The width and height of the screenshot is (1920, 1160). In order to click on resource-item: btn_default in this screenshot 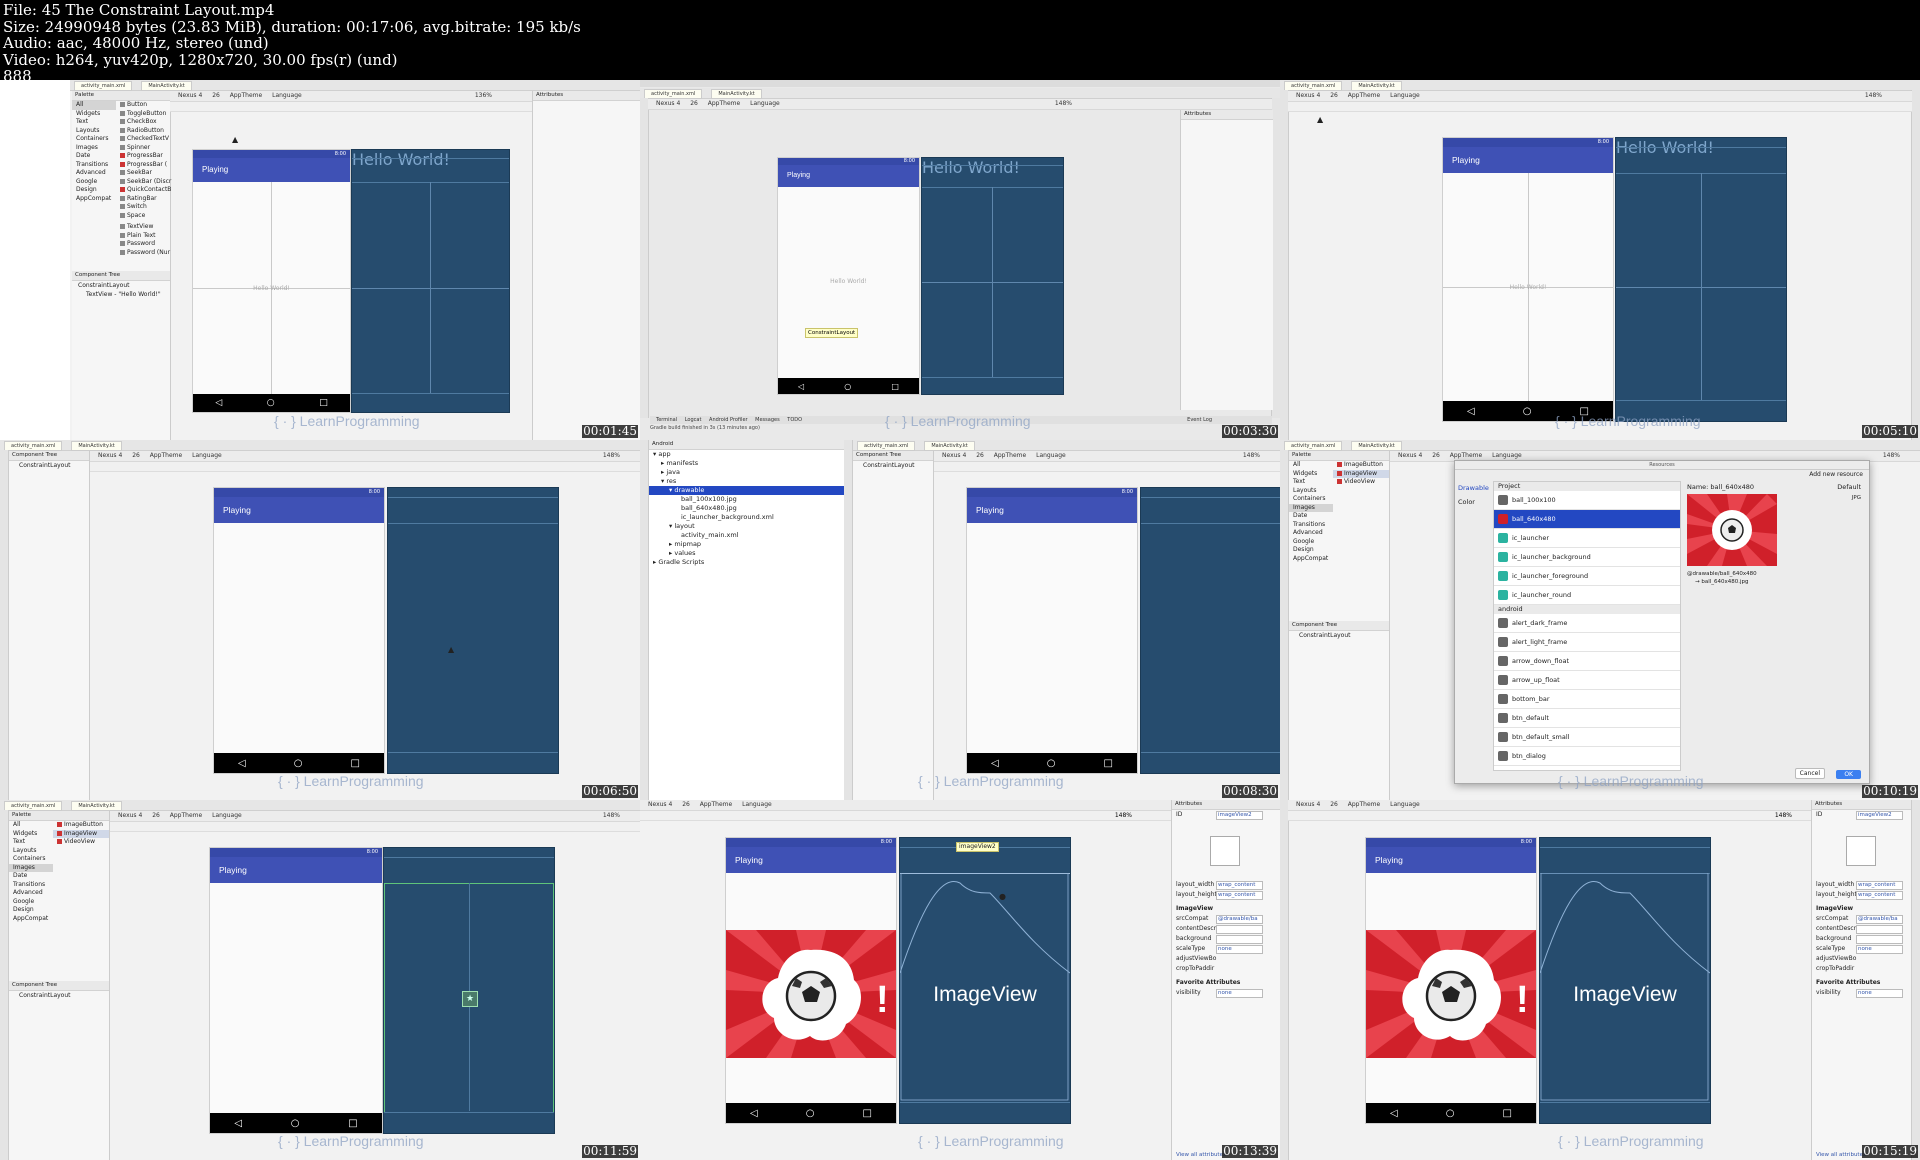, I will do `click(1587, 718)`.